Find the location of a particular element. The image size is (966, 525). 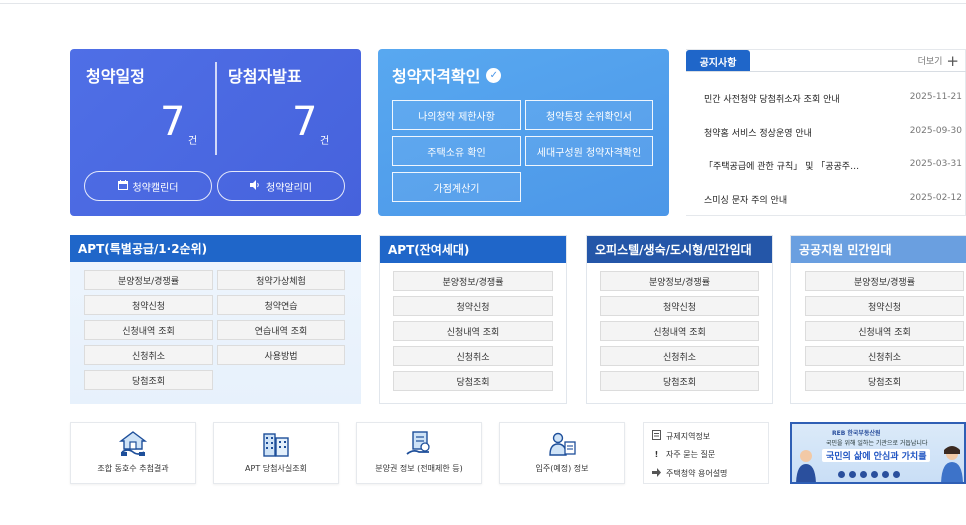

banner-pagination is located at coordinates (869, 474).